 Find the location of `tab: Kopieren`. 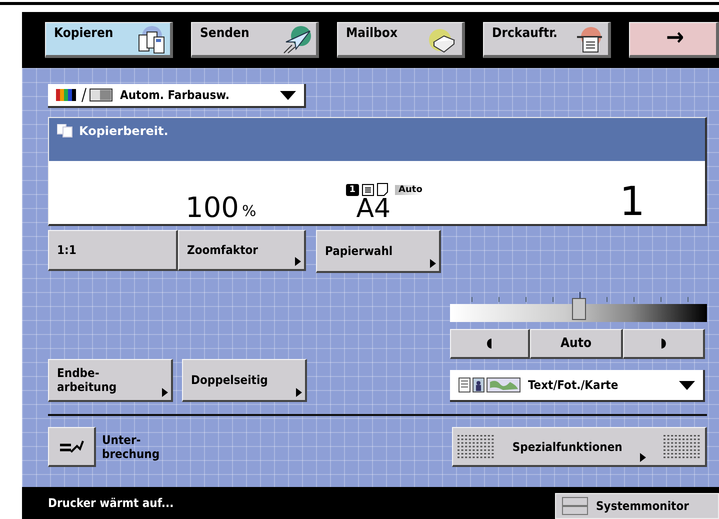

tab: Kopieren is located at coordinates (109, 40).